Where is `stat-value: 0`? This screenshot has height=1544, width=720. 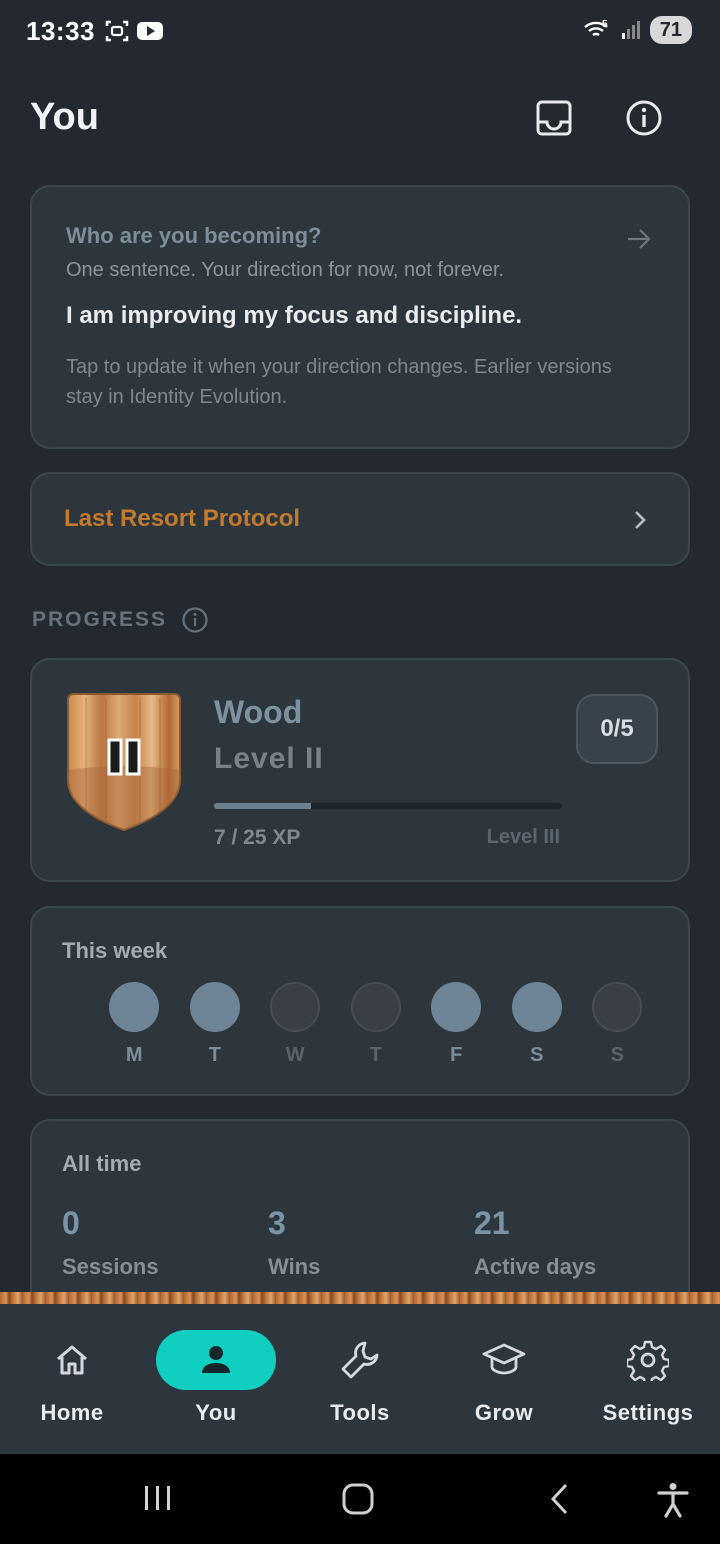
stat-value: 0 is located at coordinates (71, 1223).